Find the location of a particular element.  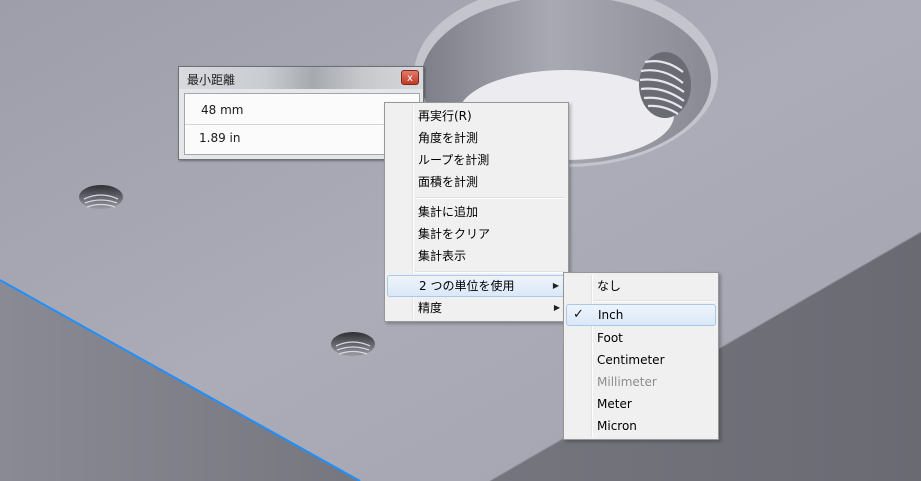

menu-item-measure-area: 面積を計測 is located at coordinates (476, 182).